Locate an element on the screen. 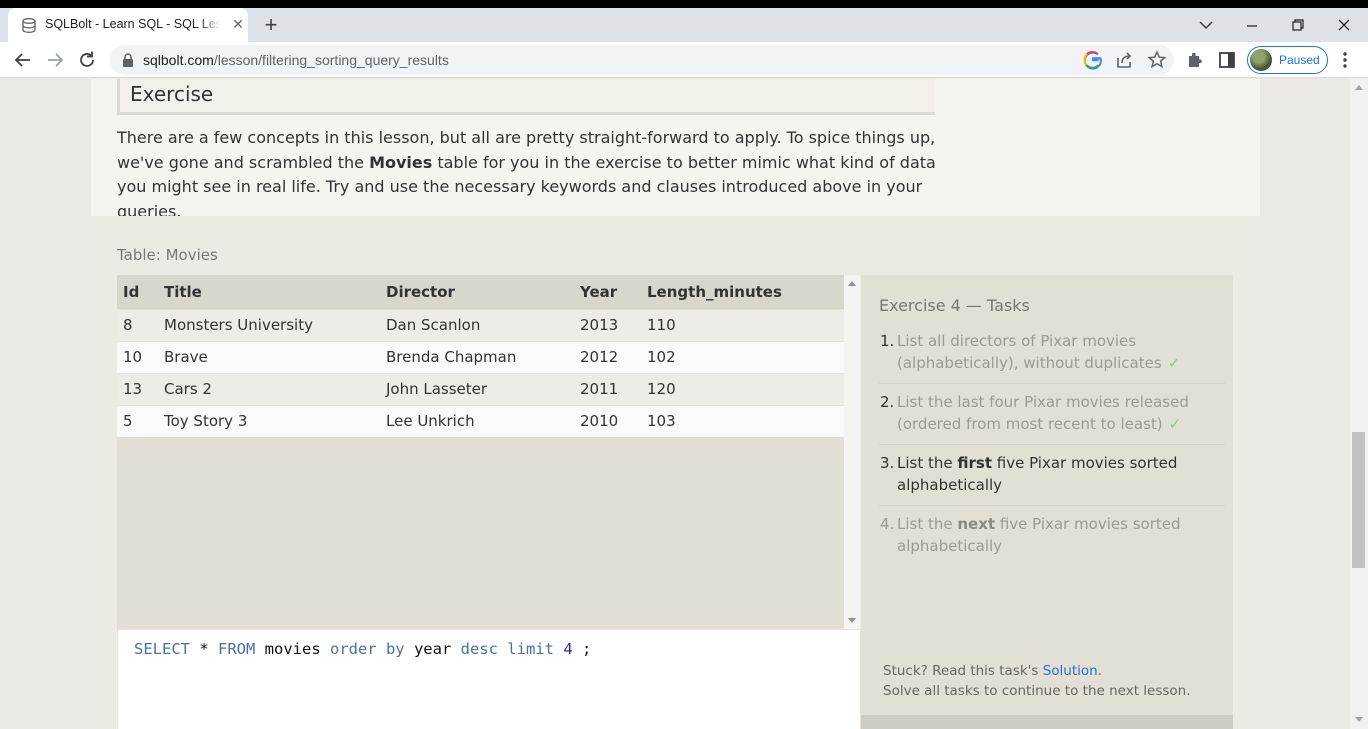  tab-search-chevron-icon is located at coordinates (1206, 25).